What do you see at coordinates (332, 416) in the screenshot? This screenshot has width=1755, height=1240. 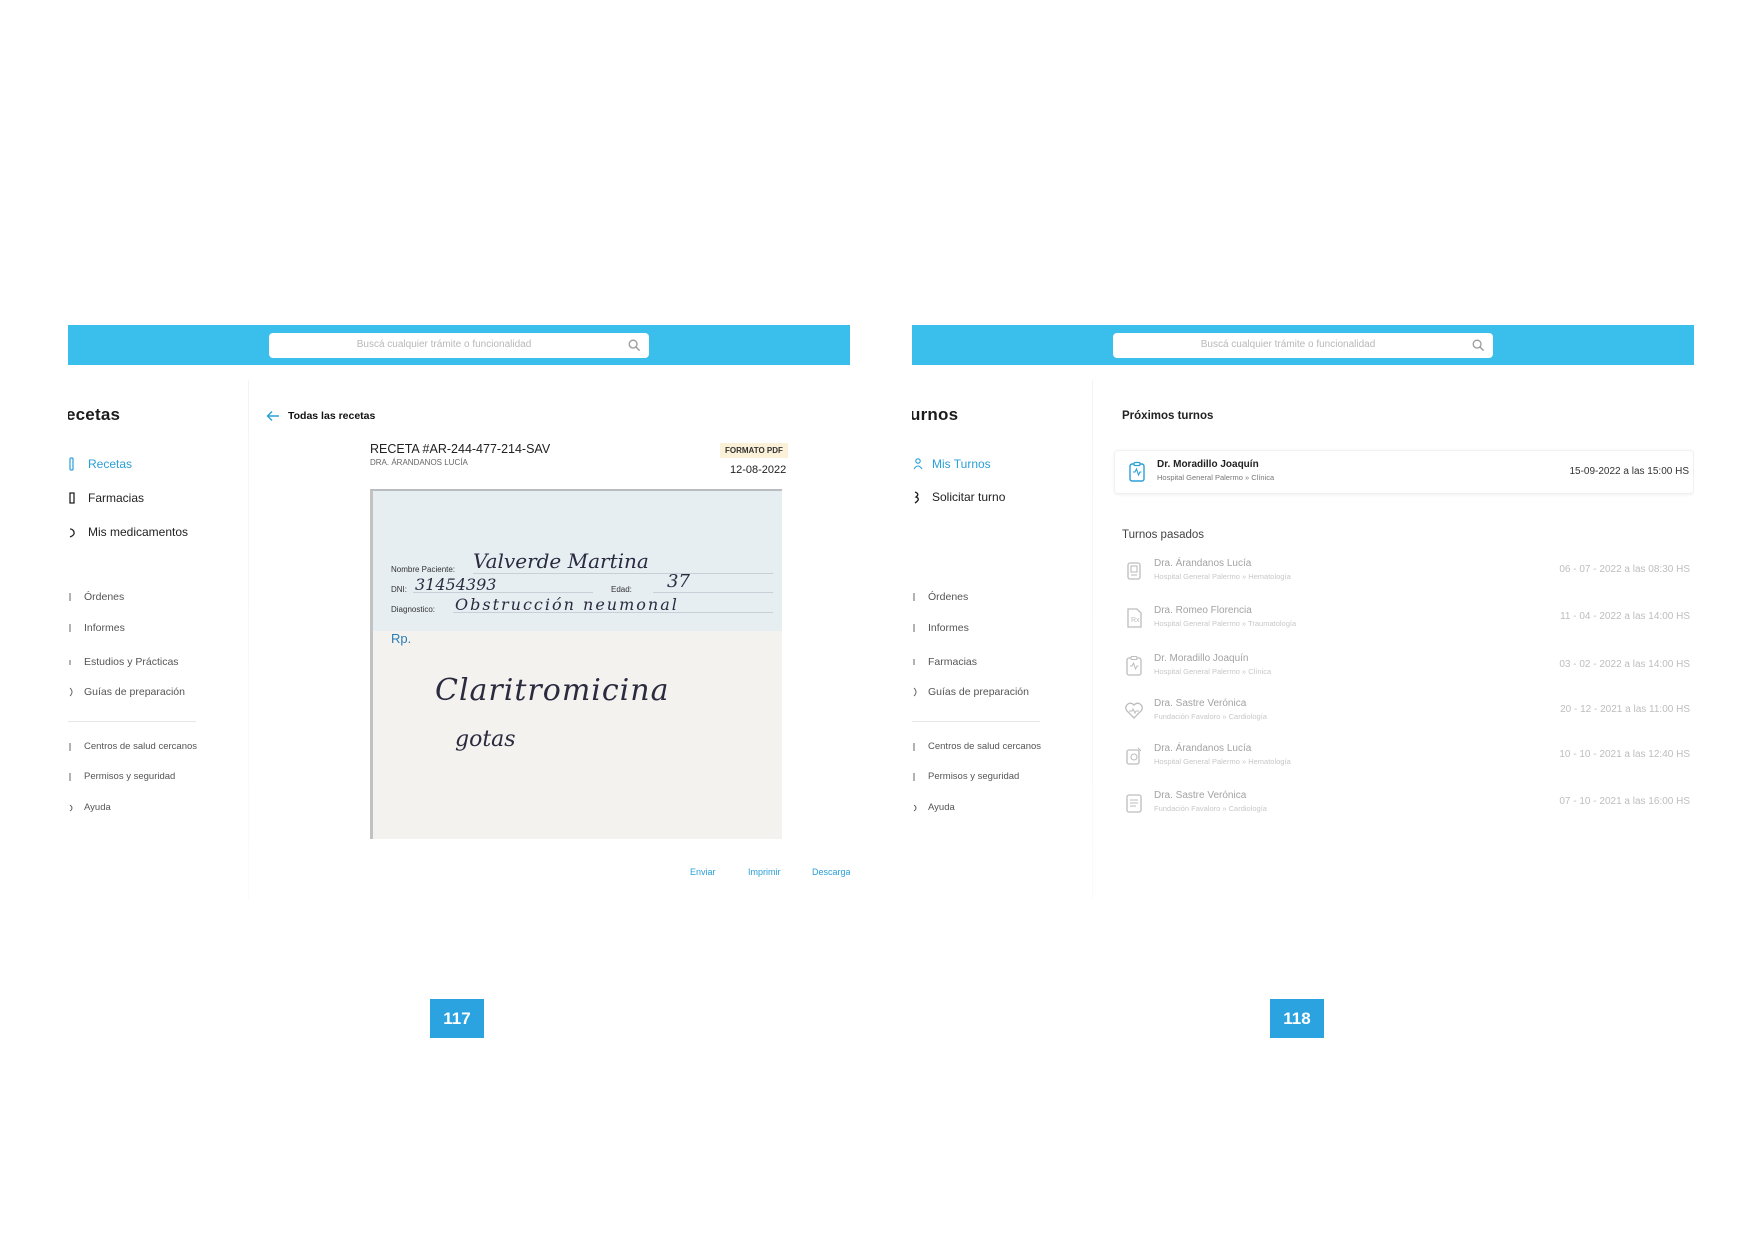 I see `back-link-label: Todas las recetas` at bounding box center [332, 416].